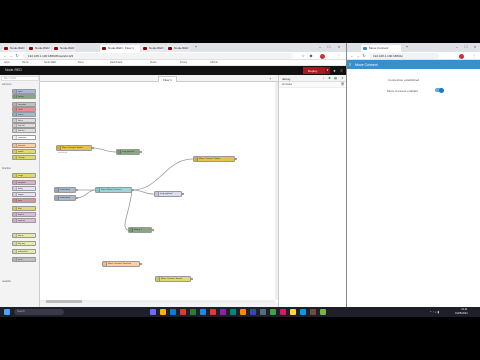 This screenshot has width=480, height=360. Describe the element at coordinates (6, 168) in the screenshot. I see `palette-category-function: function` at that location.